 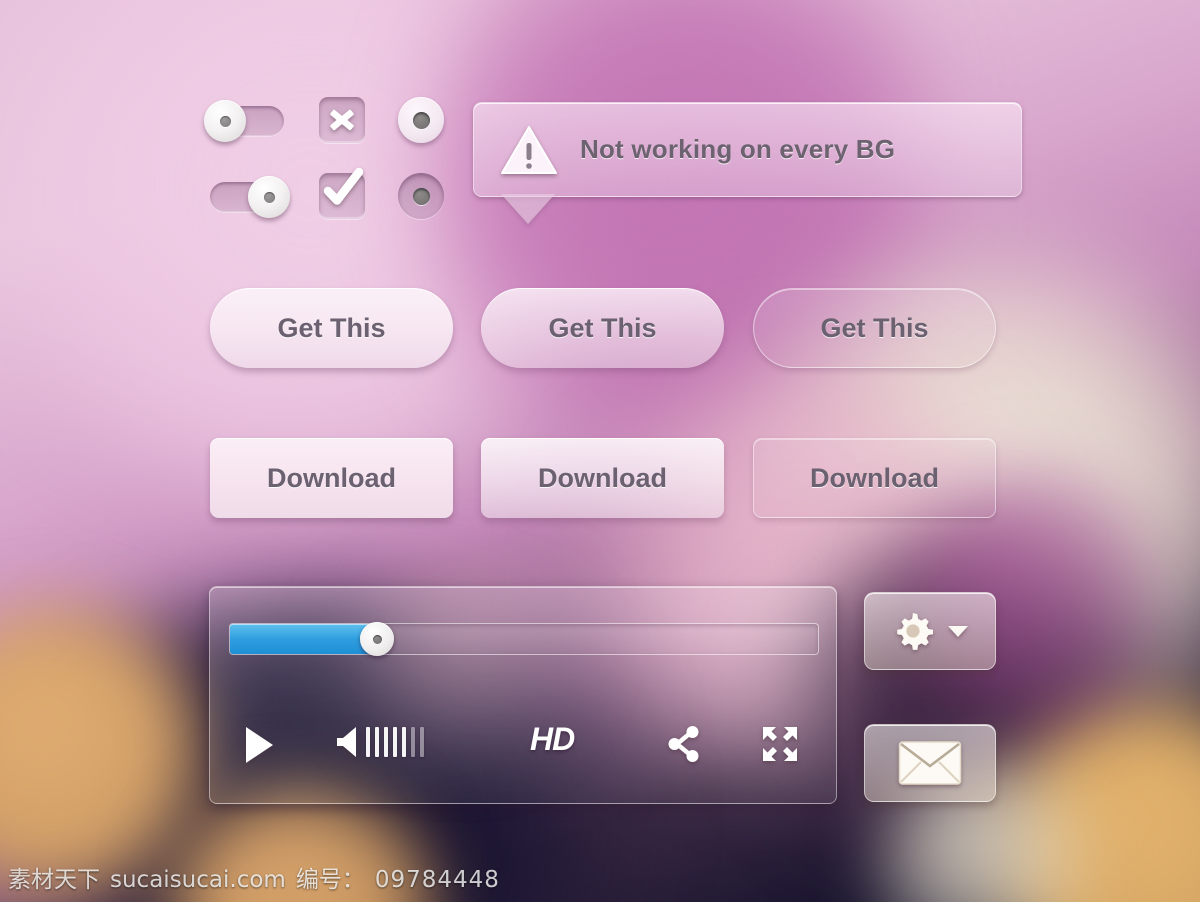 I want to click on close-x-icon, so click(x=342, y=120).